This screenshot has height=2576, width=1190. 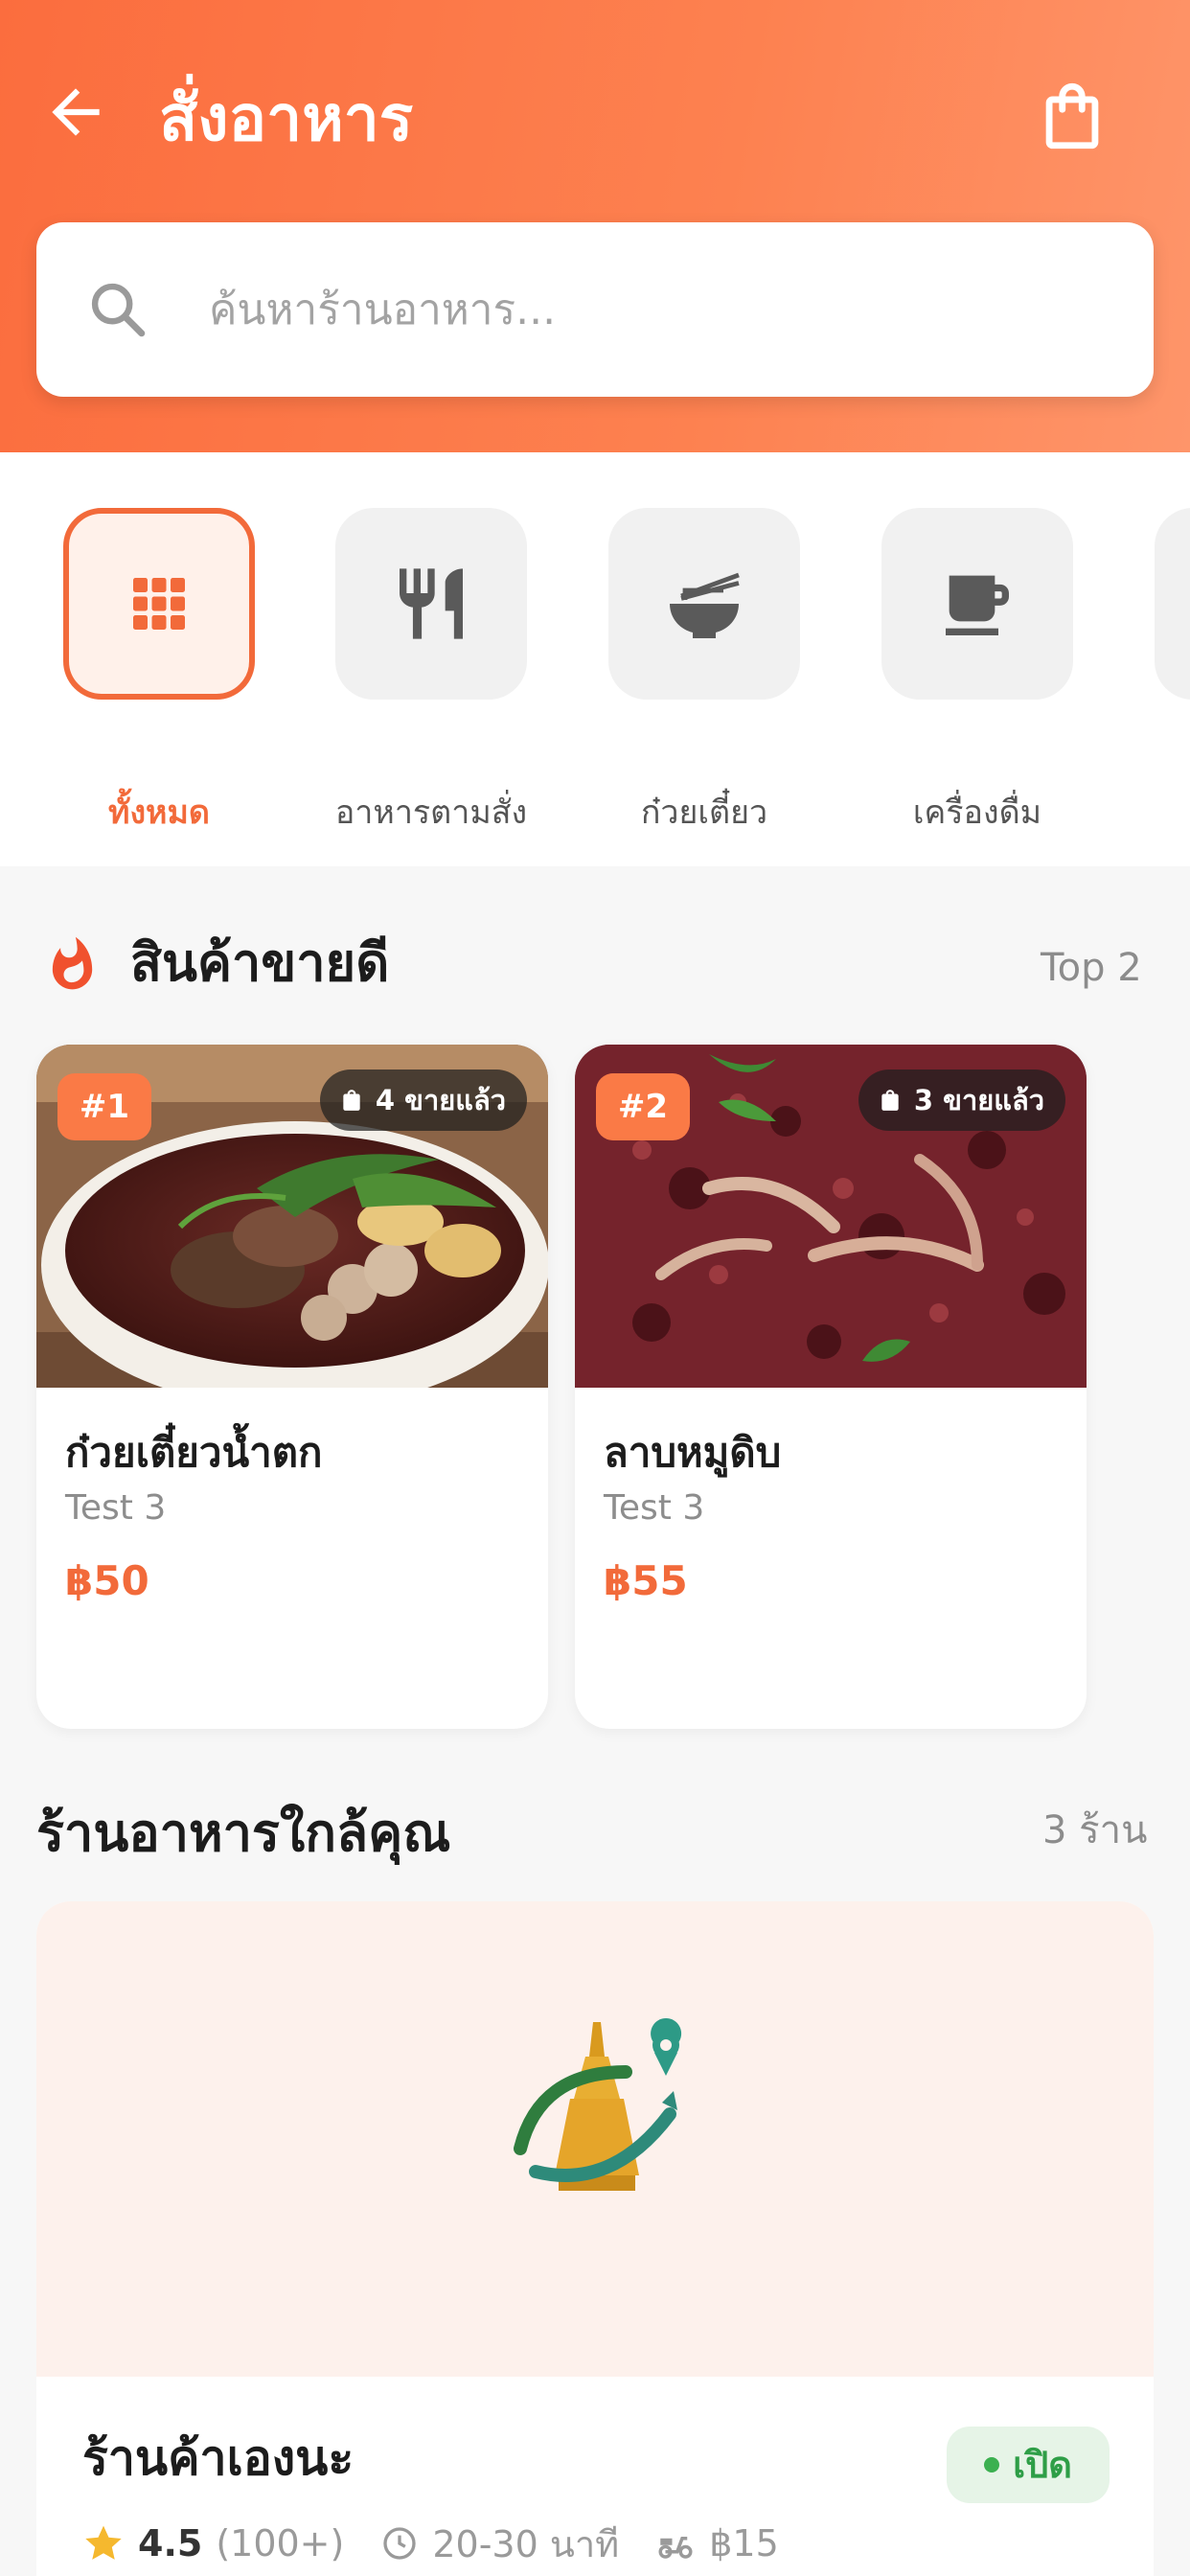 What do you see at coordinates (977, 670) in the screenshot?
I see `category-drinks: เครื่องดื่ม` at bounding box center [977, 670].